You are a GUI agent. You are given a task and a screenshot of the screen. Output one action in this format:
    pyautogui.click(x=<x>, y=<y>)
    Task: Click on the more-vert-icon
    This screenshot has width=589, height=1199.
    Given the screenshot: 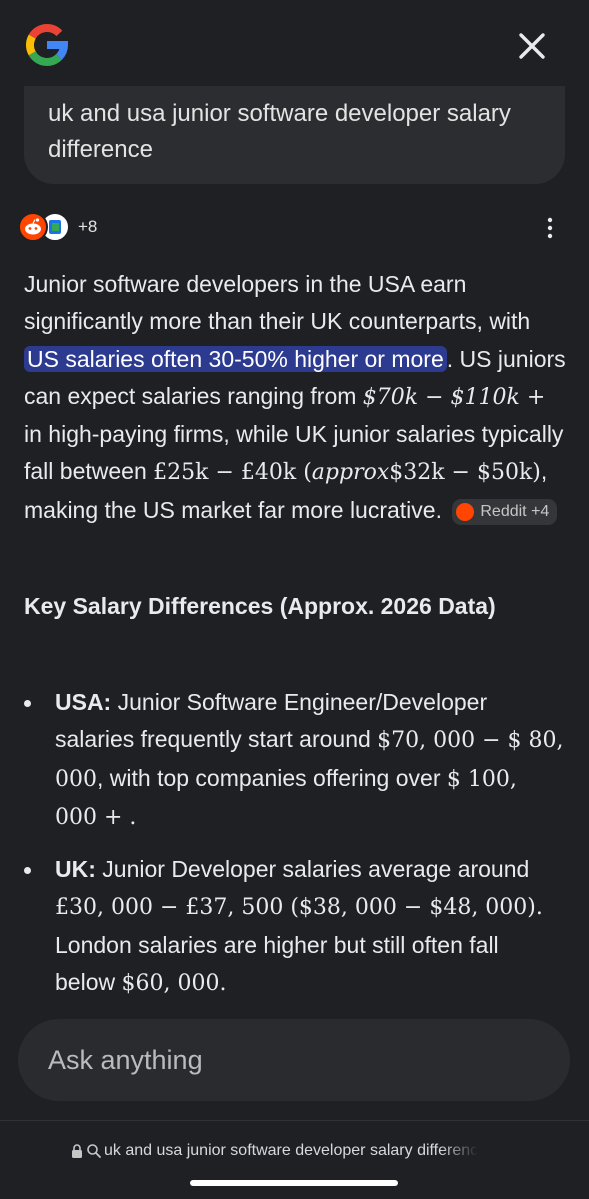 What is the action you would take?
    pyautogui.click(x=550, y=228)
    